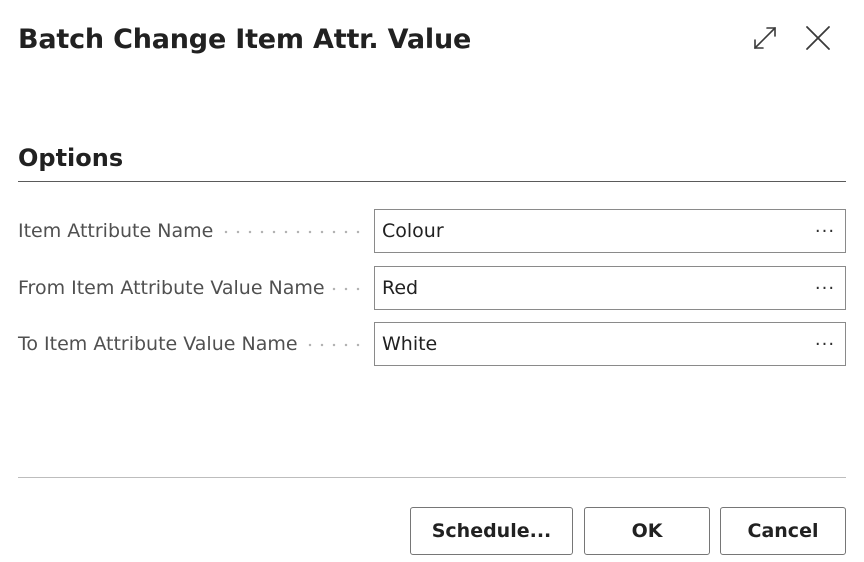 The height and width of the screenshot is (562, 864). Describe the element at coordinates (245, 39) in the screenshot. I see `dialog-title: Batch Change Item Attr. Value` at that location.